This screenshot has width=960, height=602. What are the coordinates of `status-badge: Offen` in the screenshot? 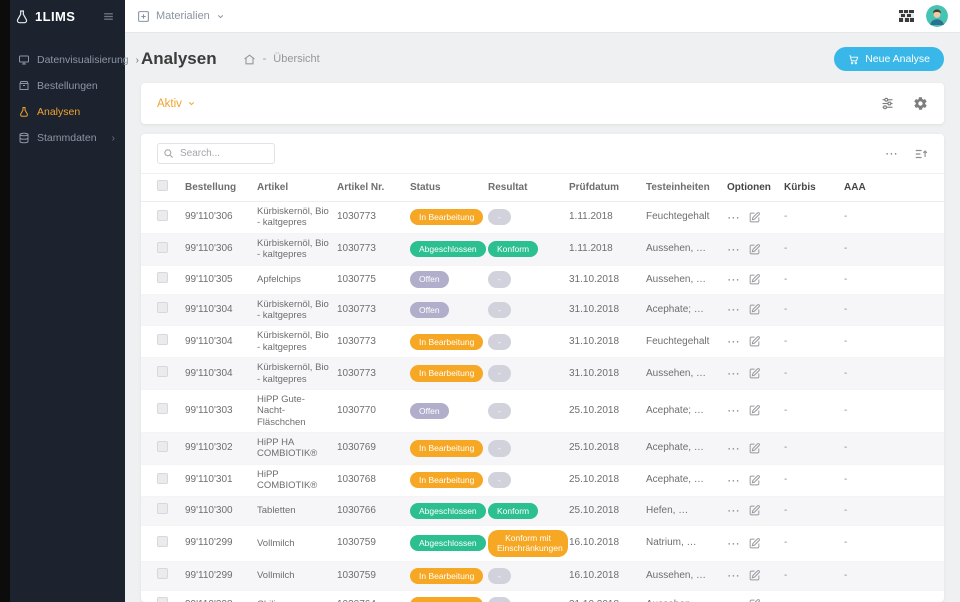 It's located at (429, 310).